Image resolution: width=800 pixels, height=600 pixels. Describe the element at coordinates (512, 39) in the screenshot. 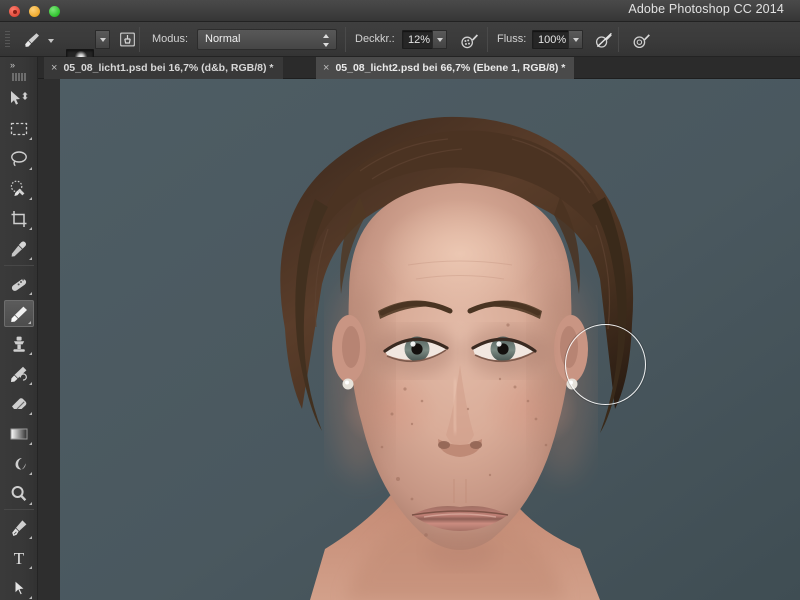

I see `flow-label: Fluss:` at that location.